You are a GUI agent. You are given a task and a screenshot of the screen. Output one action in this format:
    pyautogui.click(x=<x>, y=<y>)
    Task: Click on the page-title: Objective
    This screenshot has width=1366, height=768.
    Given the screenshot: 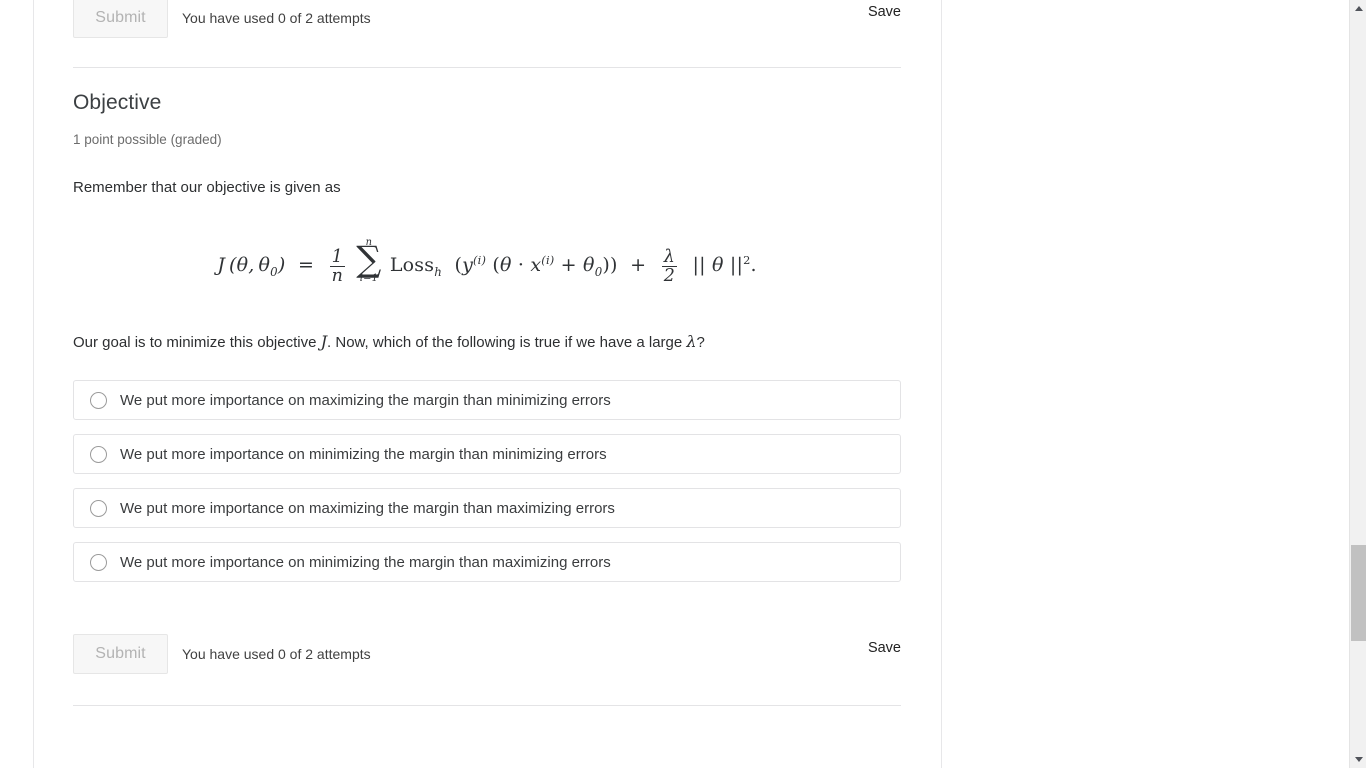 What is the action you would take?
    pyautogui.click(x=117, y=102)
    